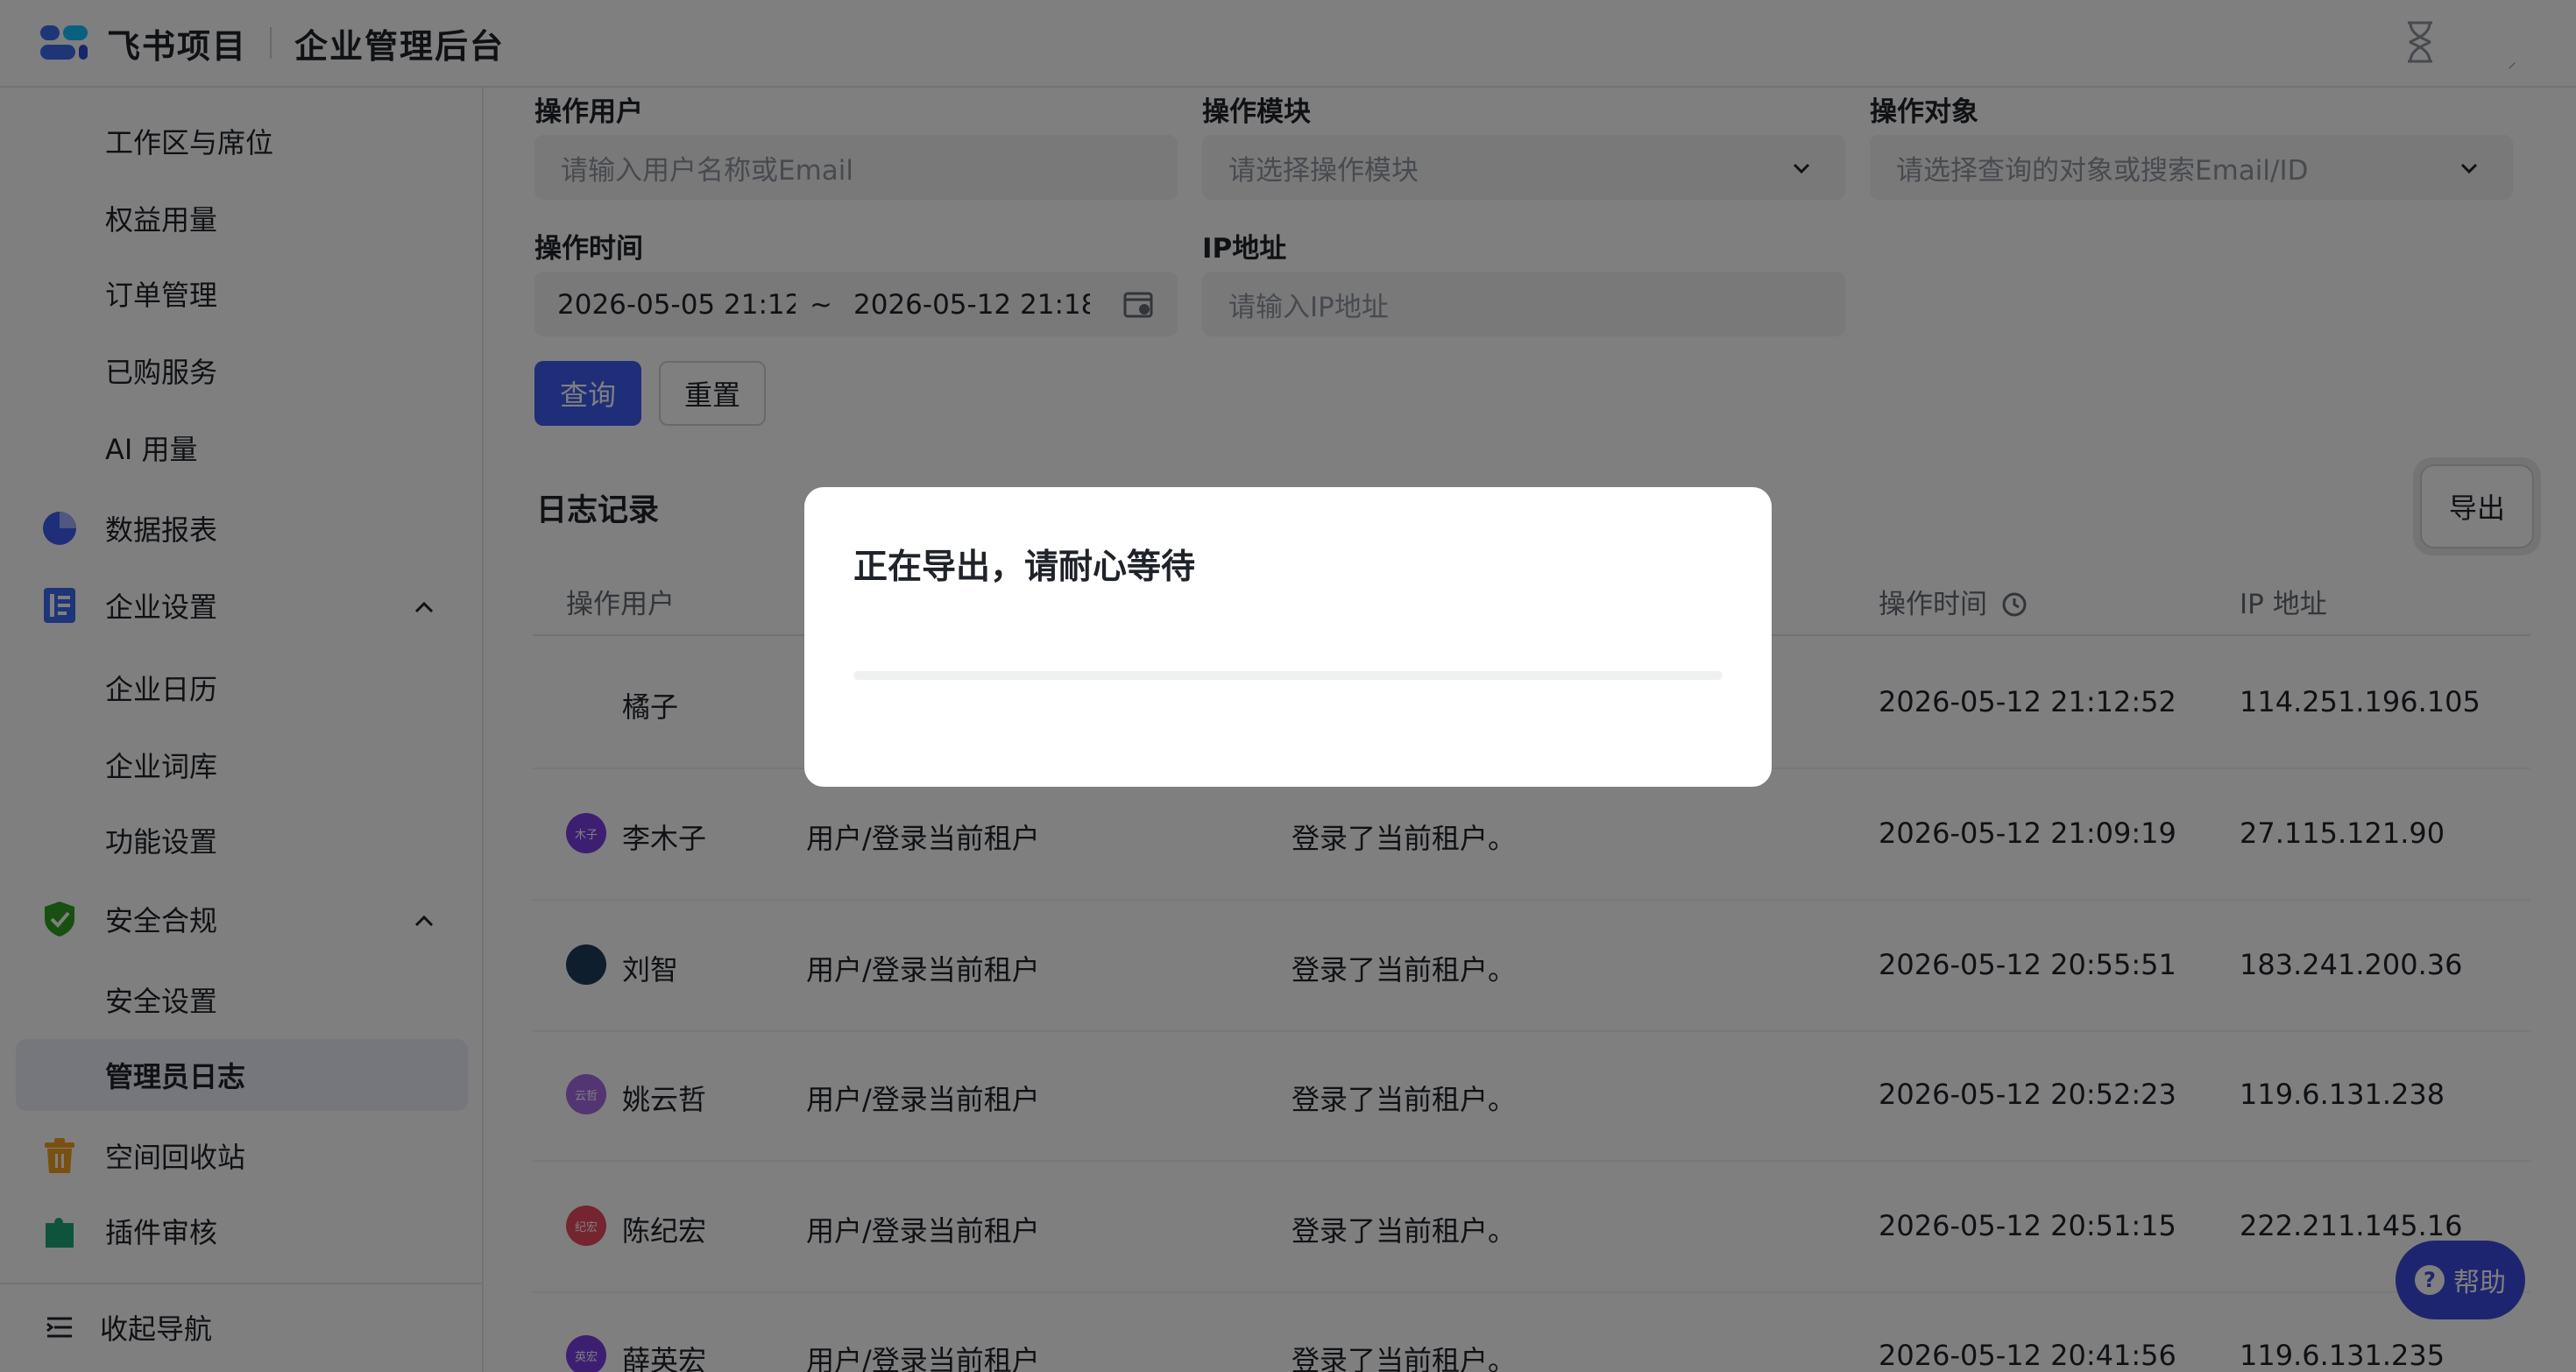 Image resolution: width=2576 pixels, height=1372 pixels. Describe the element at coordinates (1288, 637) in the screenshot. I see `export-progress-dialog: 正在导出，请耐心等待` at that location.